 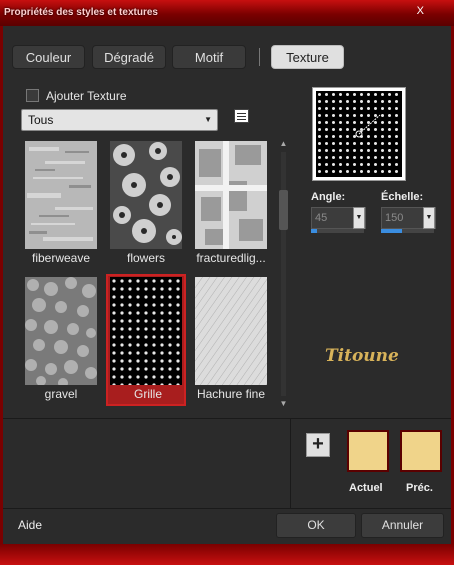 I want to click on fracturedlight-image, so click(x=231, y=195).